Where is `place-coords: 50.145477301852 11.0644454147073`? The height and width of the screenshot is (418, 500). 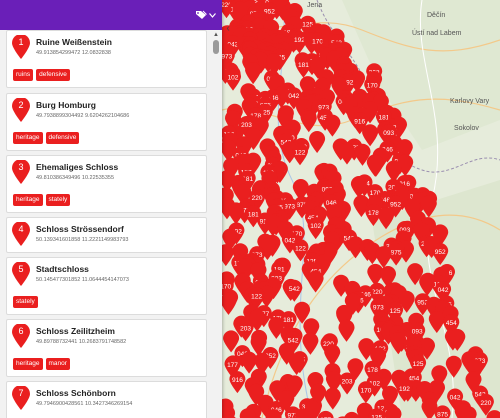
place-coords: 50.145477301852 11.0644454147073 is located at coordinates (82, 280).